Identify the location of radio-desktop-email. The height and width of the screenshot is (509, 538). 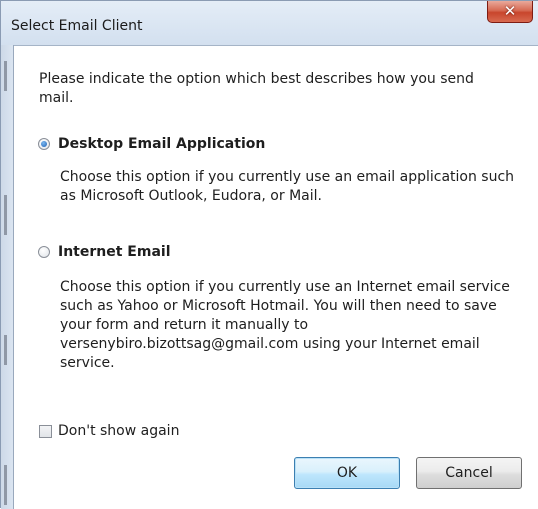
(44, 144).